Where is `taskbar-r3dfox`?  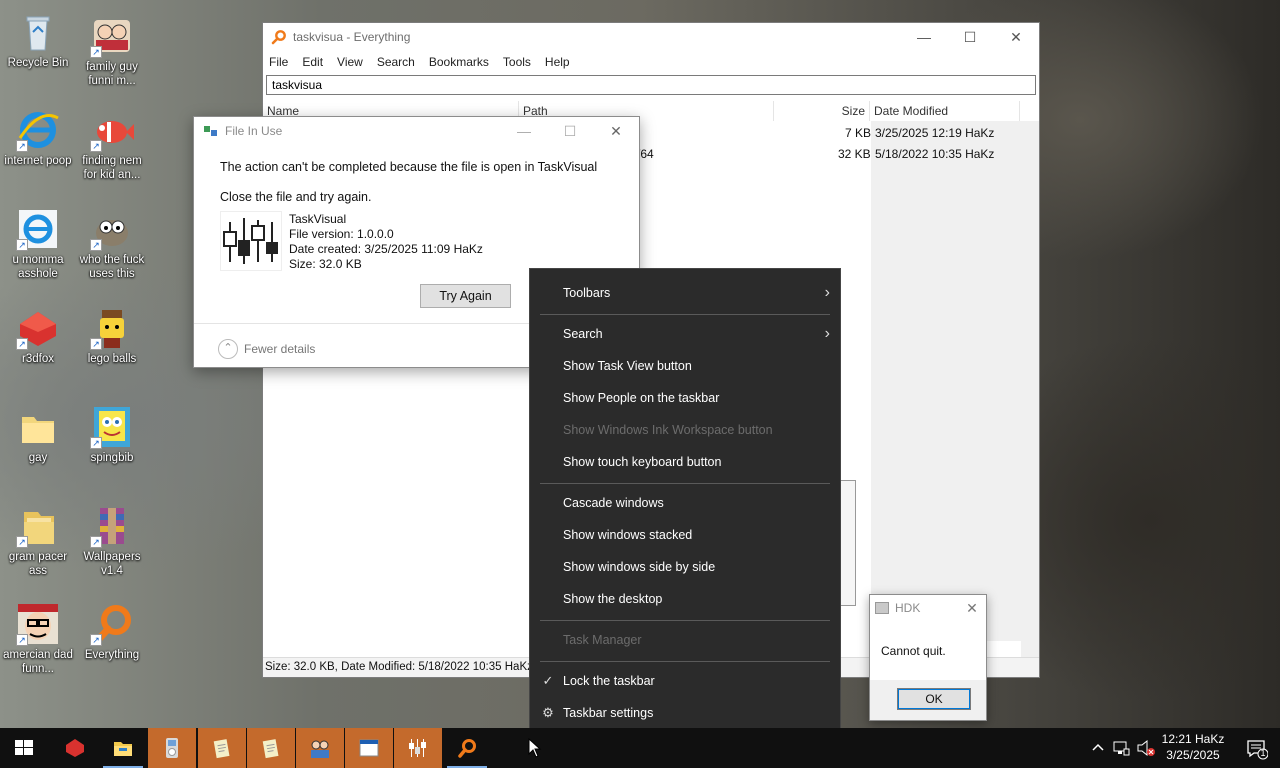
taskbar-r3dfox is located at coordinates (75, 748).